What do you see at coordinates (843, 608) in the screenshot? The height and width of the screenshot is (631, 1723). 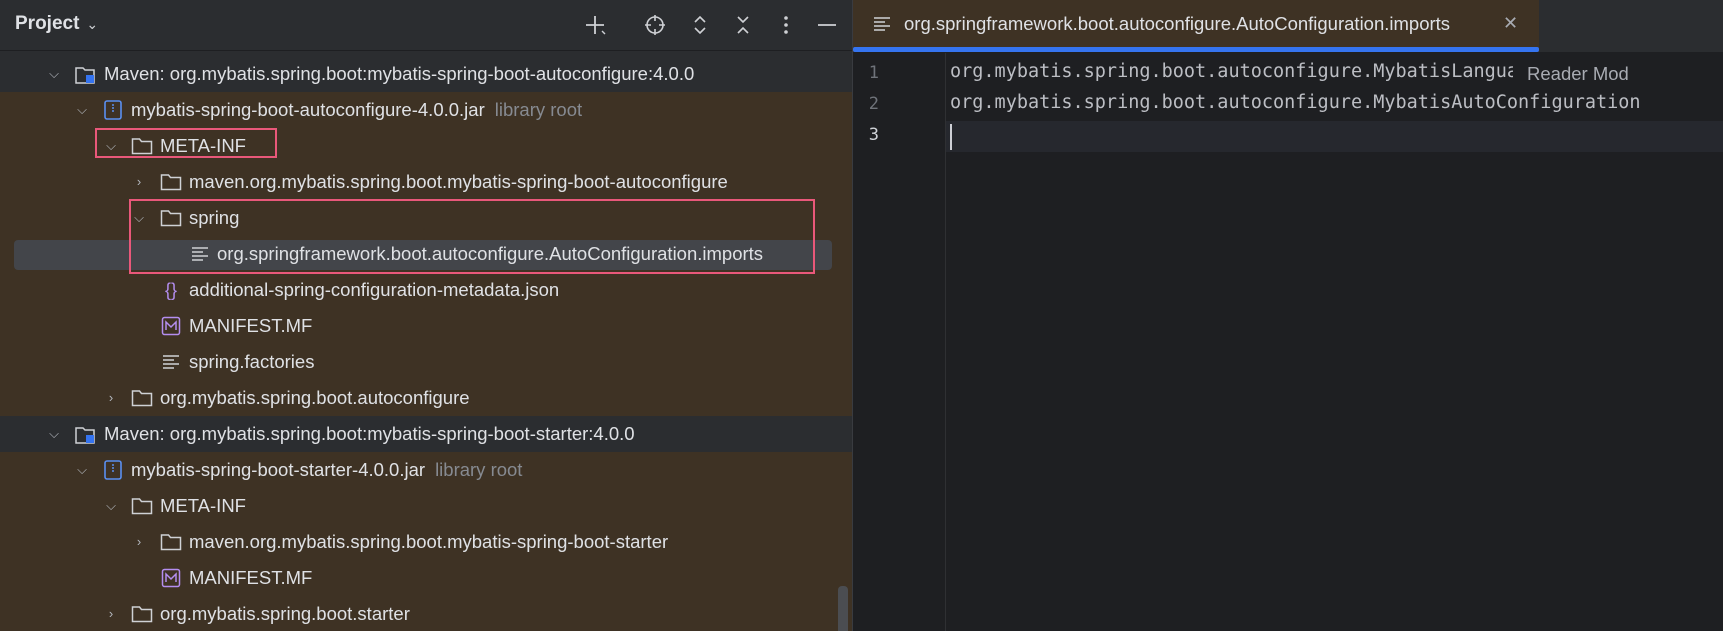 I see `tree-scrollbar` at bounding box center [843, 608].